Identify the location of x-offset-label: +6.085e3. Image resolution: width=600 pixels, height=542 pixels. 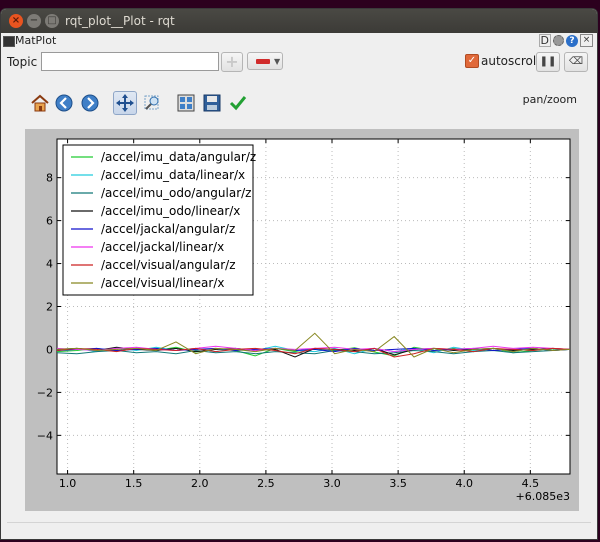
(543, 496).